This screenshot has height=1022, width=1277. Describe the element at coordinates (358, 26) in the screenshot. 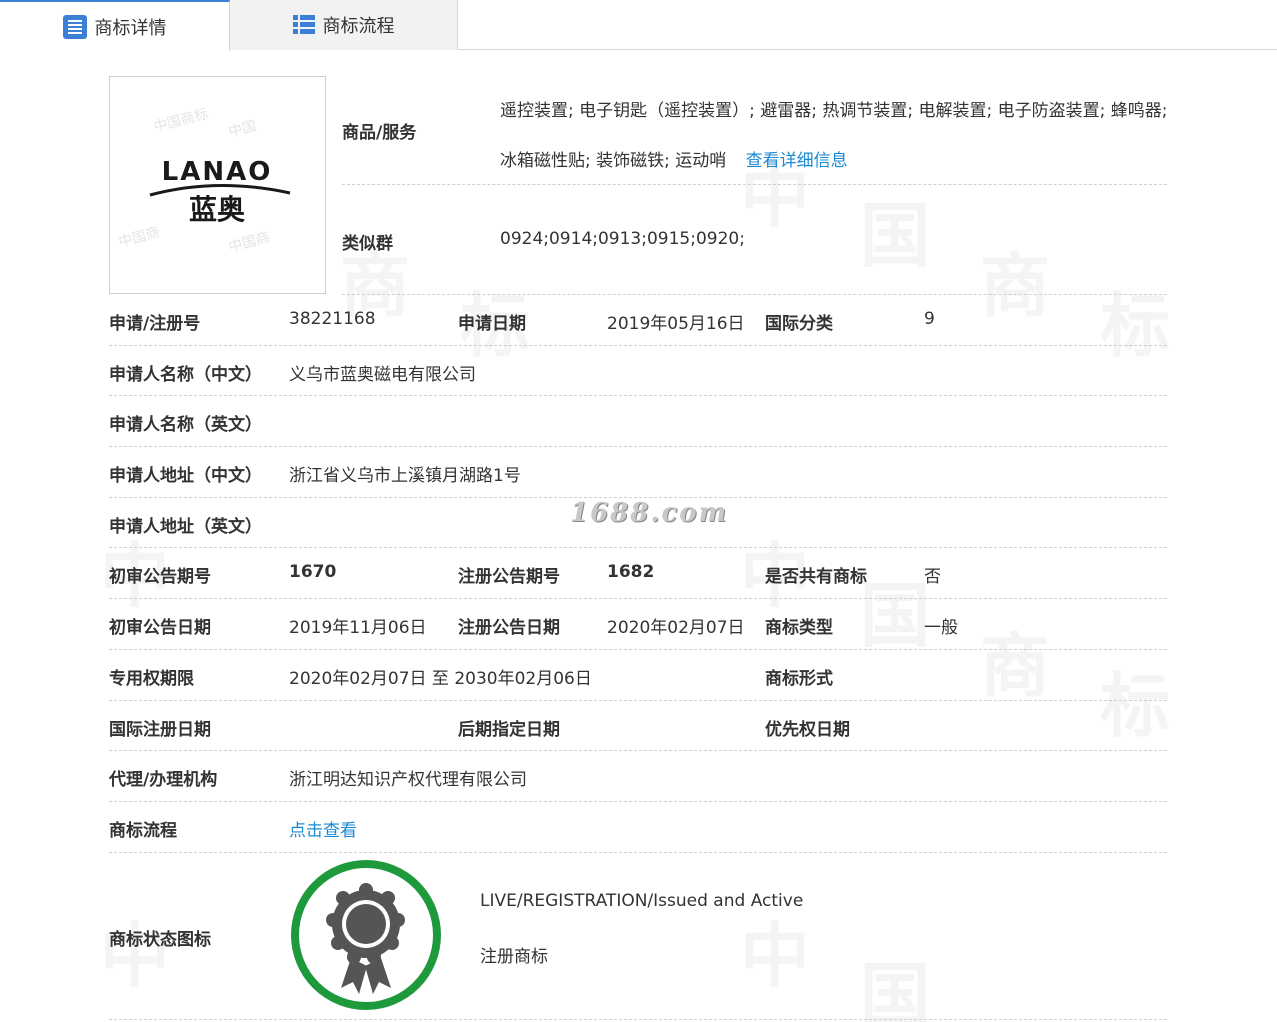

I see `tab-label: 商标流程` at that location.